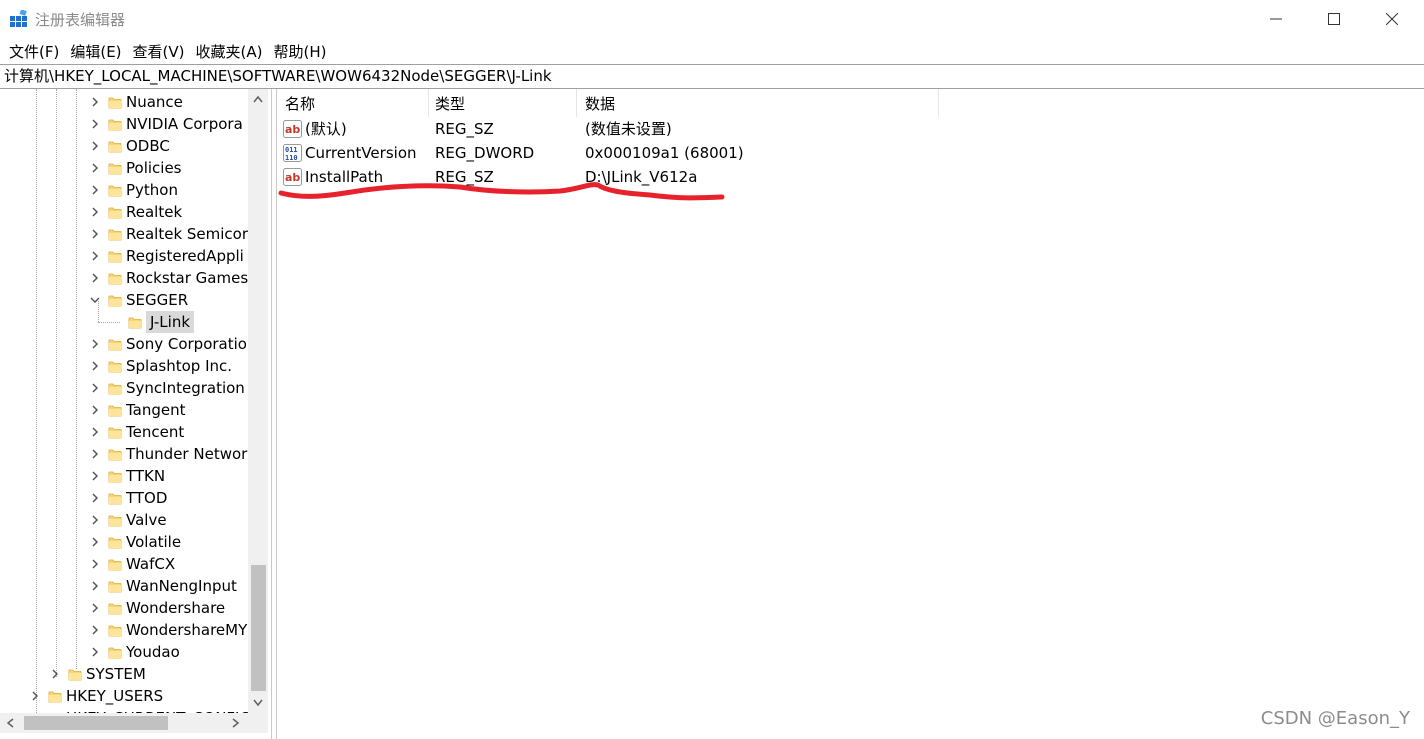 This screenshot has width=1424, height=739. I want to click on tree-item: Wondershare, so click(124, 608).